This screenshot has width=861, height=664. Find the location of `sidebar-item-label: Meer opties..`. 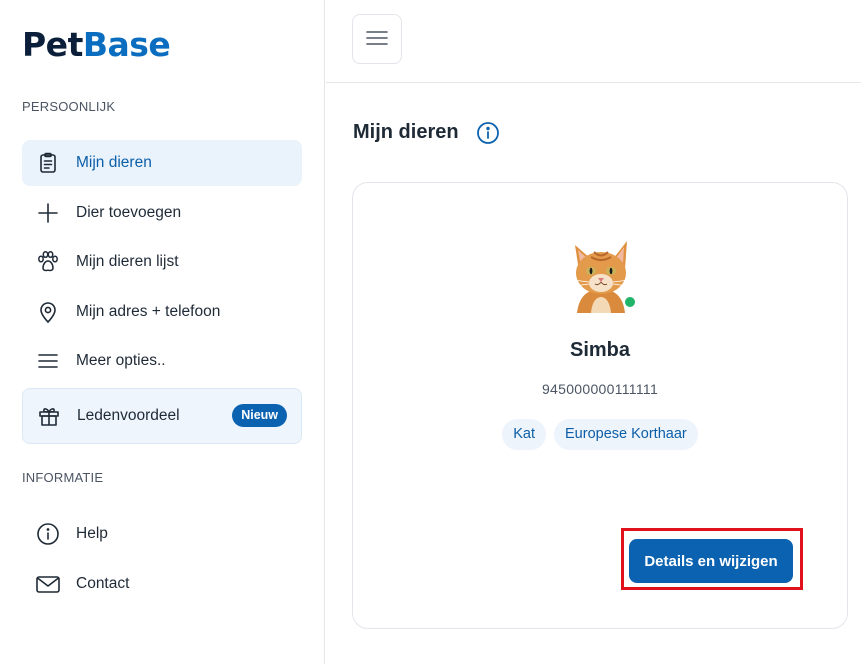

sidebar-item-label: Meer opties.. is located at coordinates (121, 360).